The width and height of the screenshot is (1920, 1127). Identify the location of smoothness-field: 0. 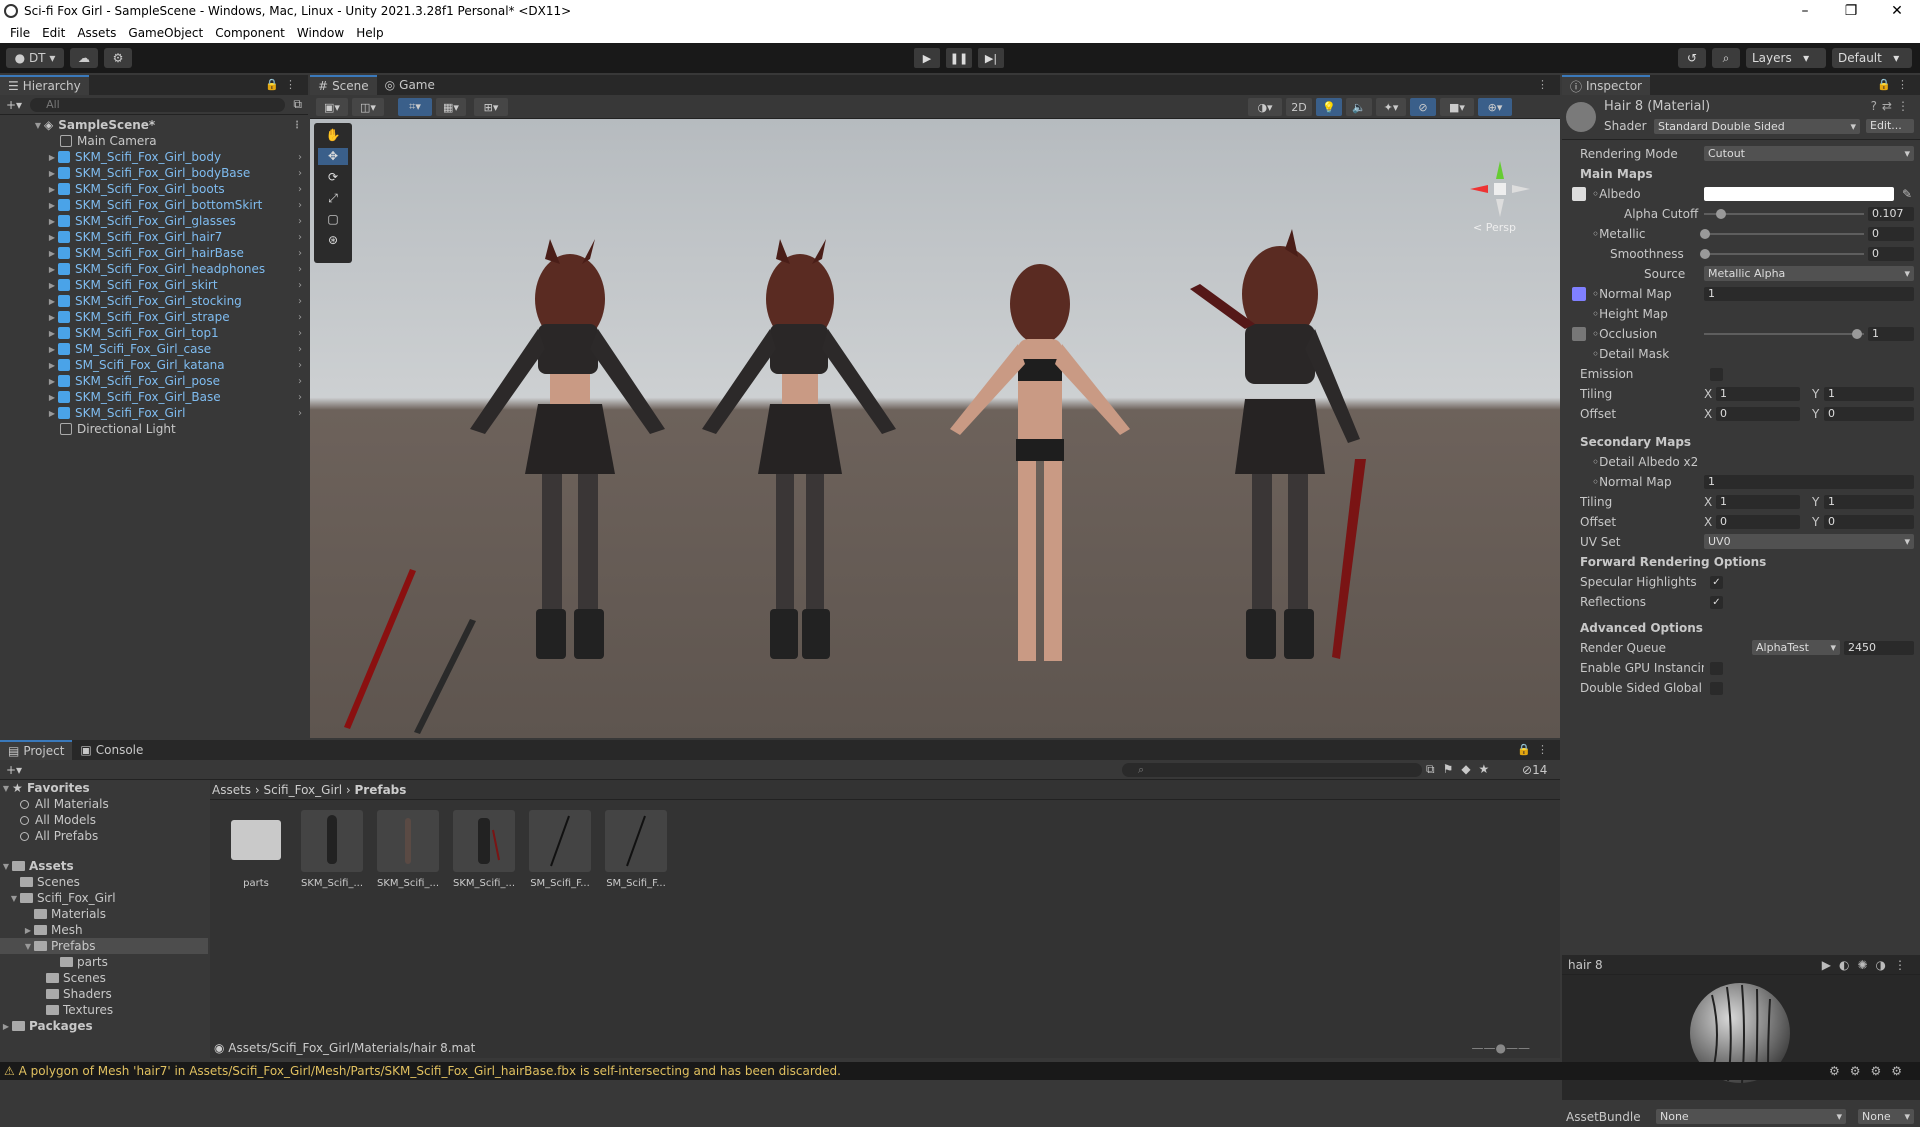
(1891, 254).